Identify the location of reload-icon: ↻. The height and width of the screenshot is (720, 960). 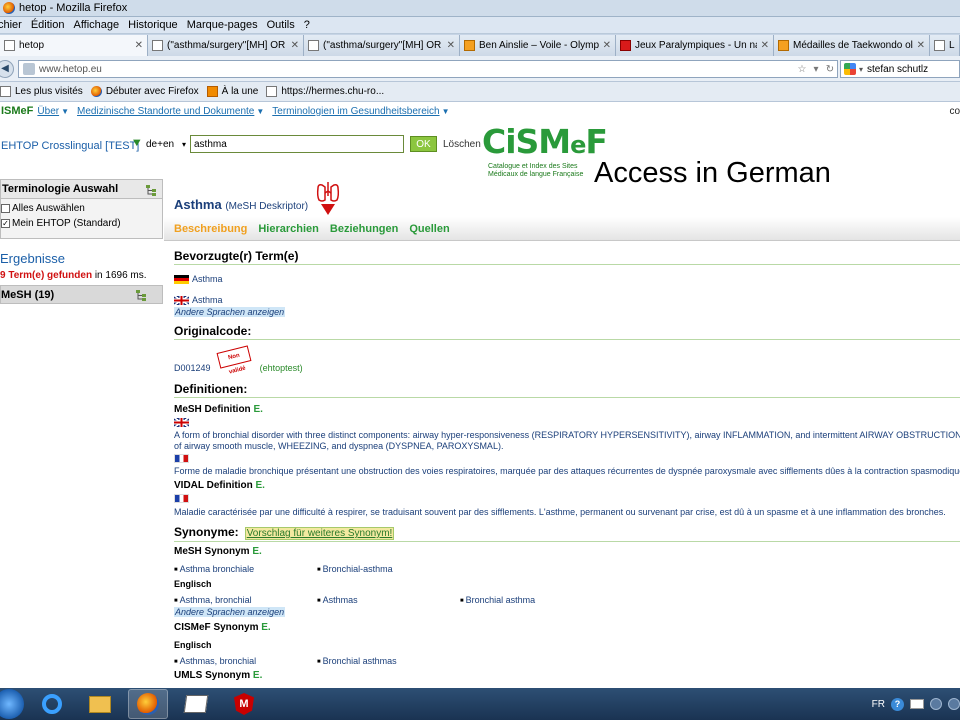
(830, 69).